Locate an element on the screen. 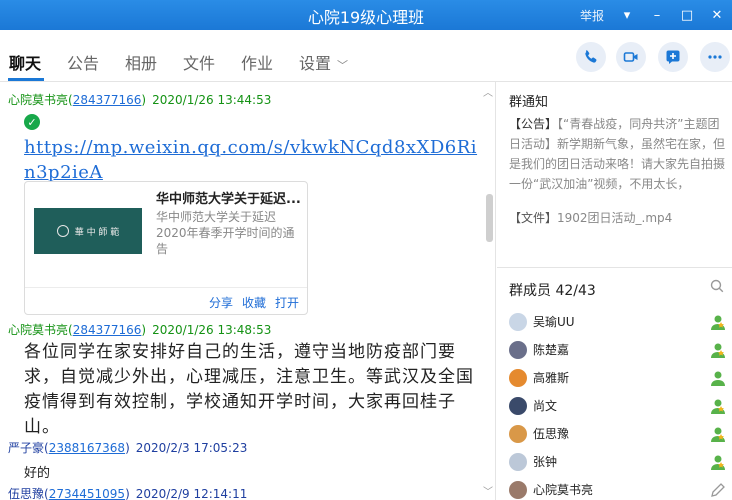 This screenshot has width=732, height=500. message-time: 2020/2/3 17:05:23 is located at coordinates (191, 448).